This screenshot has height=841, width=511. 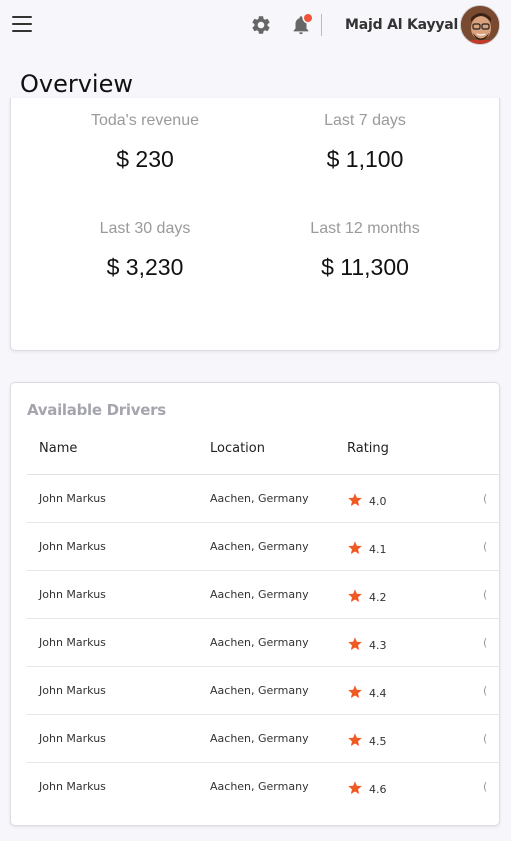 I want to click on driver-rating: 4.6, so click(x=367, y=788).